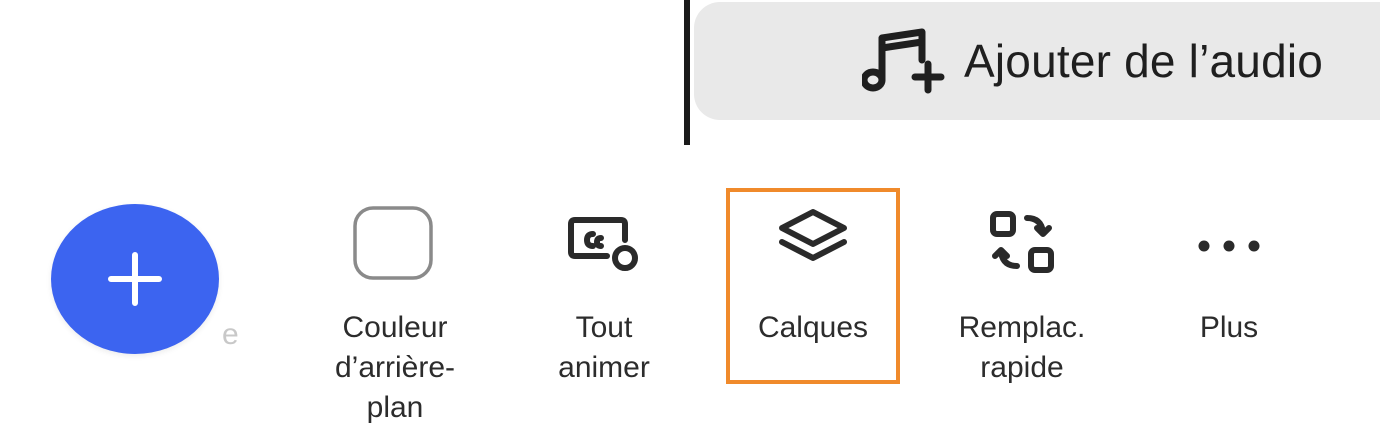  What do you see at coordinates (604, 244) in the screenshot?
I see `animate-icon` at bounding box center [604, 244].